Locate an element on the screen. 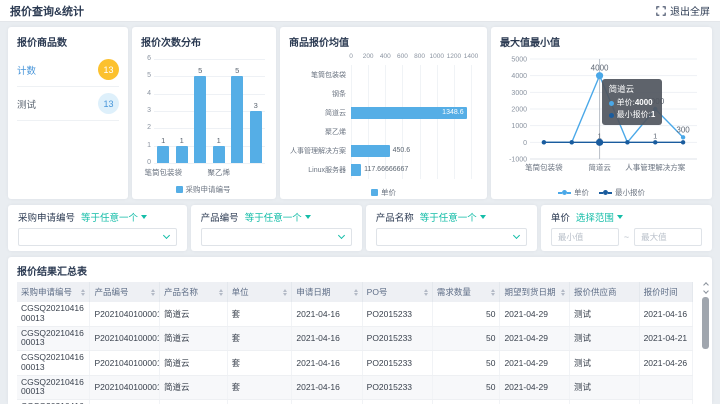 This screenshot has width=720, height=404. filter-purchase-request-no: 采购申请编号 等于任意一个 is located at coordinates (97, 228).